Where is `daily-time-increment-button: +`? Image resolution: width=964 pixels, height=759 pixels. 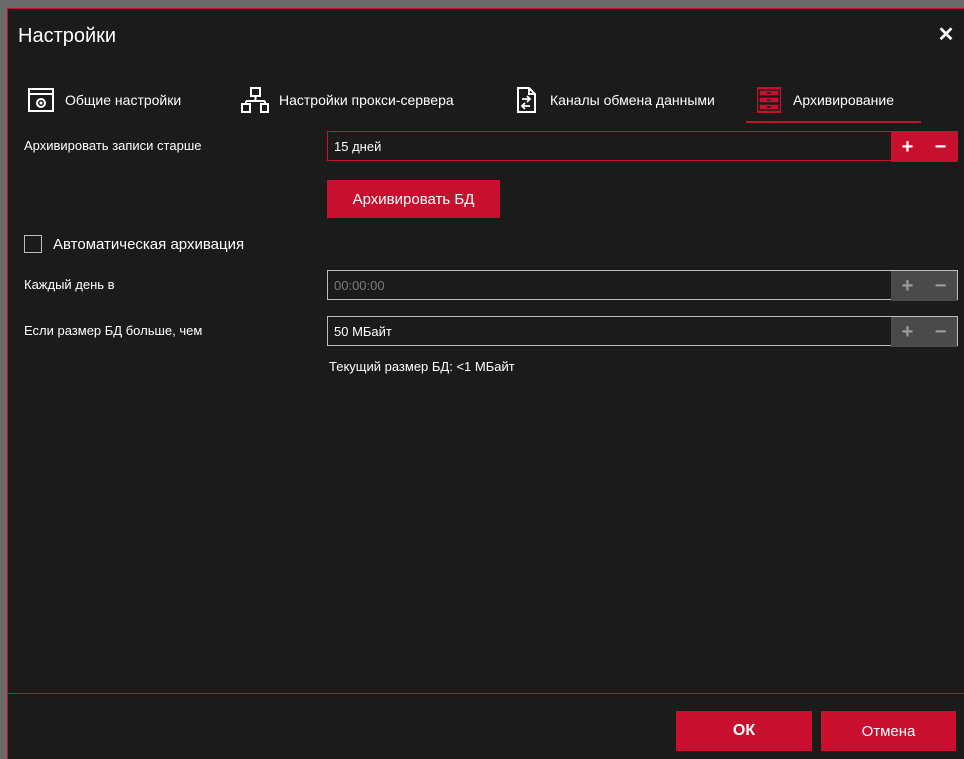 daily-time-increment-button: + is located at coordinates (907, 286).